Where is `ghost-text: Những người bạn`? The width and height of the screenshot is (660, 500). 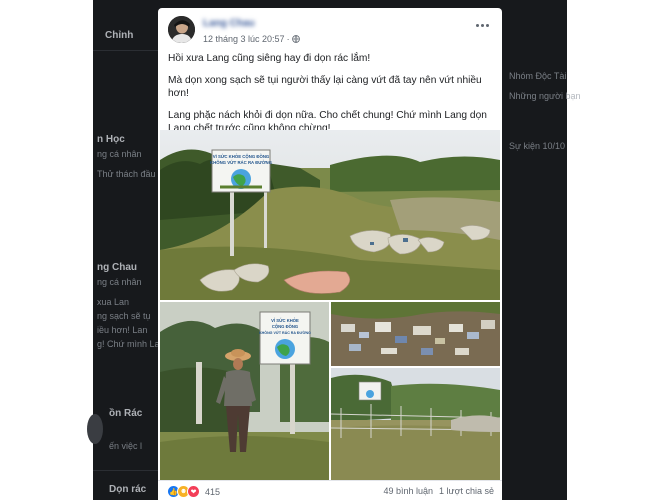
ghost-text: Những người bạn is located at coordinates (545, 96).